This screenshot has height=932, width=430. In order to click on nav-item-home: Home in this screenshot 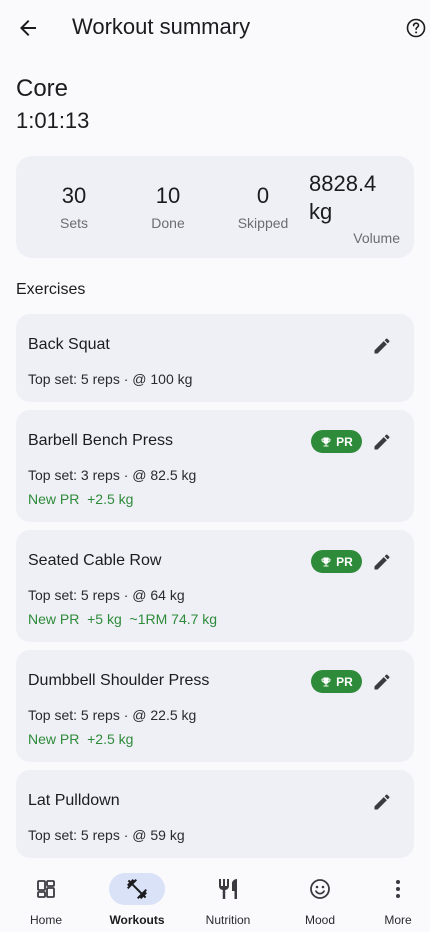, I will do `click(46, 896)`.